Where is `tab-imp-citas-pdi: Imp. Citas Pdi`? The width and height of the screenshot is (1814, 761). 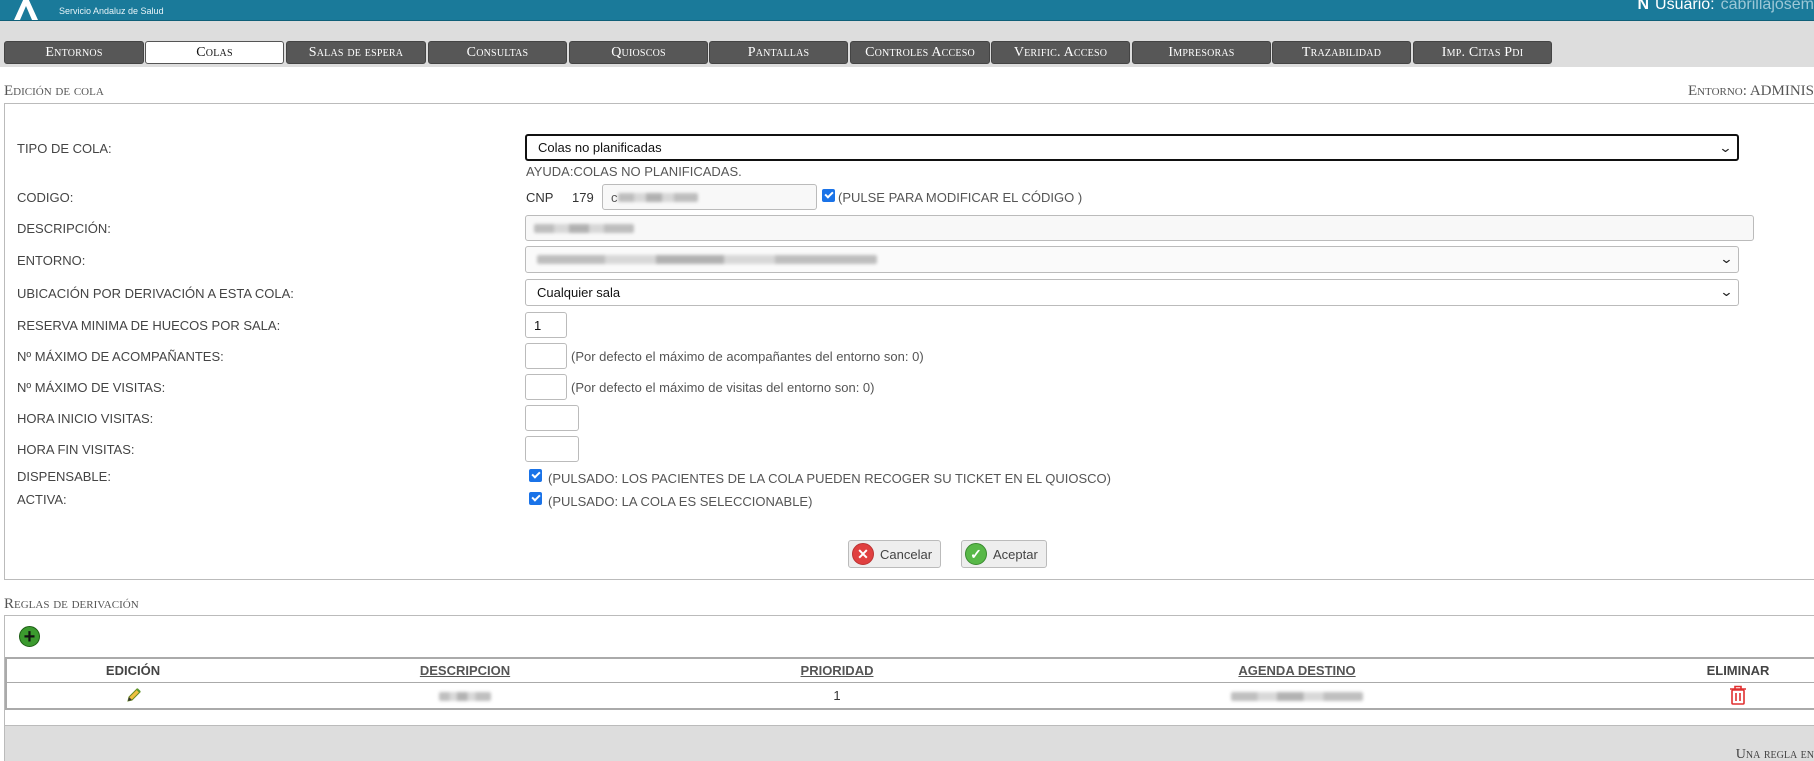
tab-imp-citas-pdi: Imp. Citas Pdi is located at coordinates (1482, 52).